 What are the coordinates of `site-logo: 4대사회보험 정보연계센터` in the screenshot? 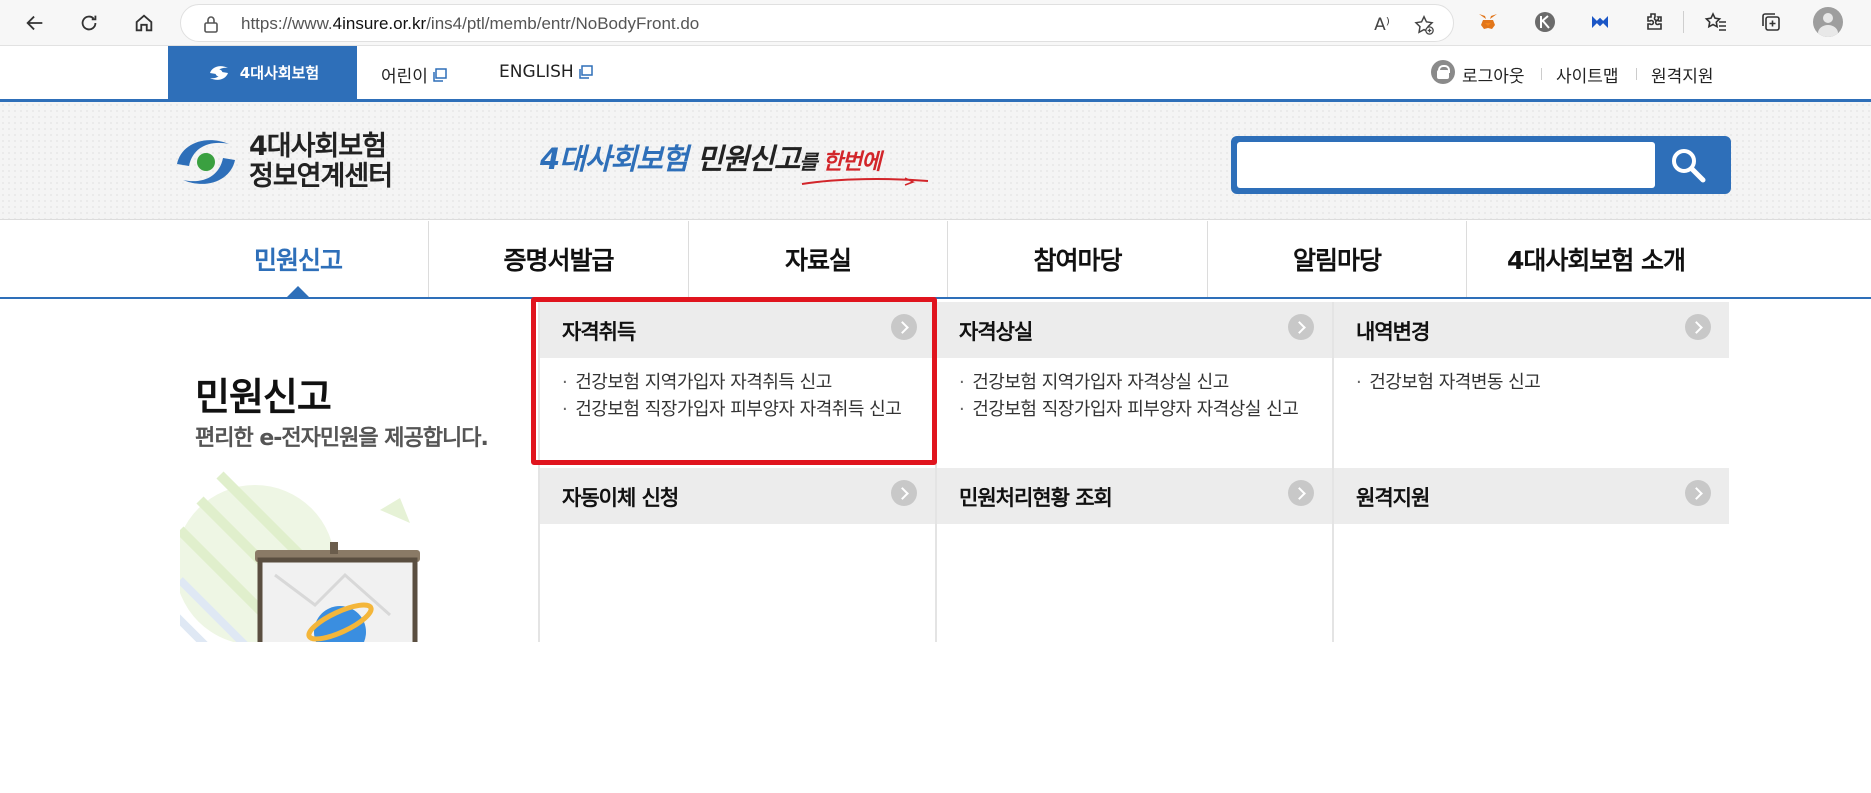 It's located at (284, 162).